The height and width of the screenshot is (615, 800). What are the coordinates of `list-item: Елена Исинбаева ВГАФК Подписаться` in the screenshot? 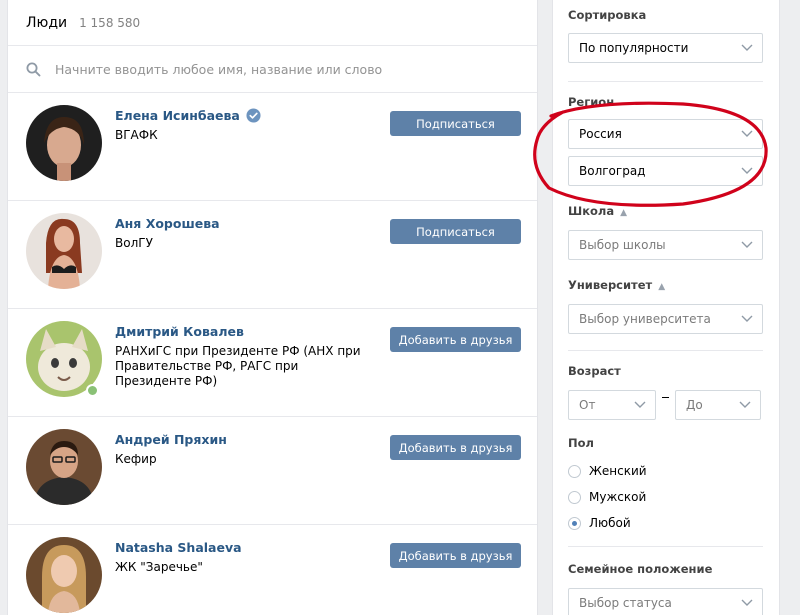 It's located at (272, 147).